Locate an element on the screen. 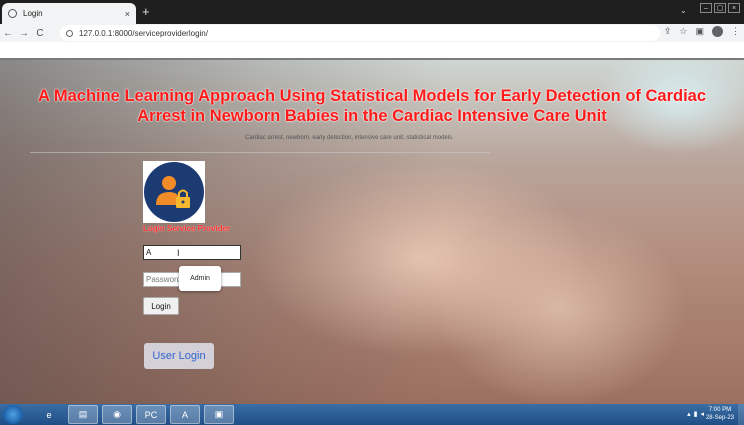  url-text: 127.0.0.1:8000/serviceproviderlogin/ is located at coordinates (143, 33).